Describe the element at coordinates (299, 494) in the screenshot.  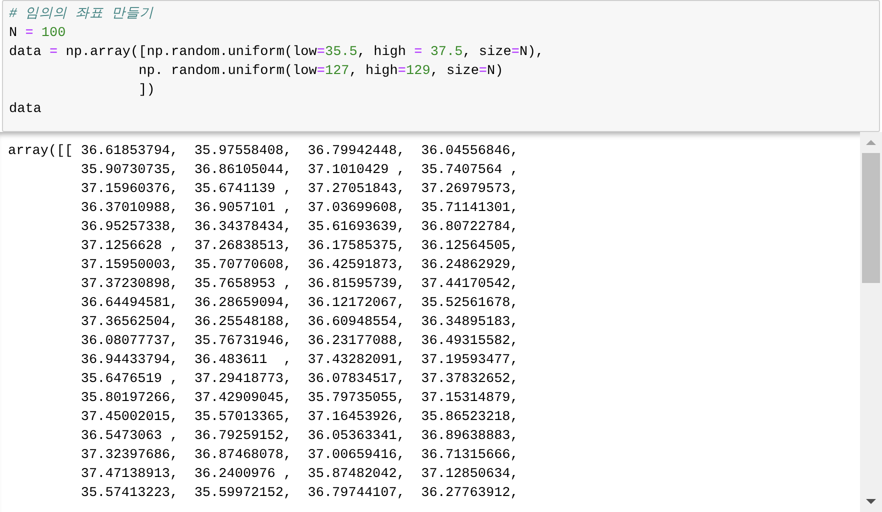
I see `output-line: 35.57413223, 35.59972152, 36.79744107, 36.27763912,` at that location.